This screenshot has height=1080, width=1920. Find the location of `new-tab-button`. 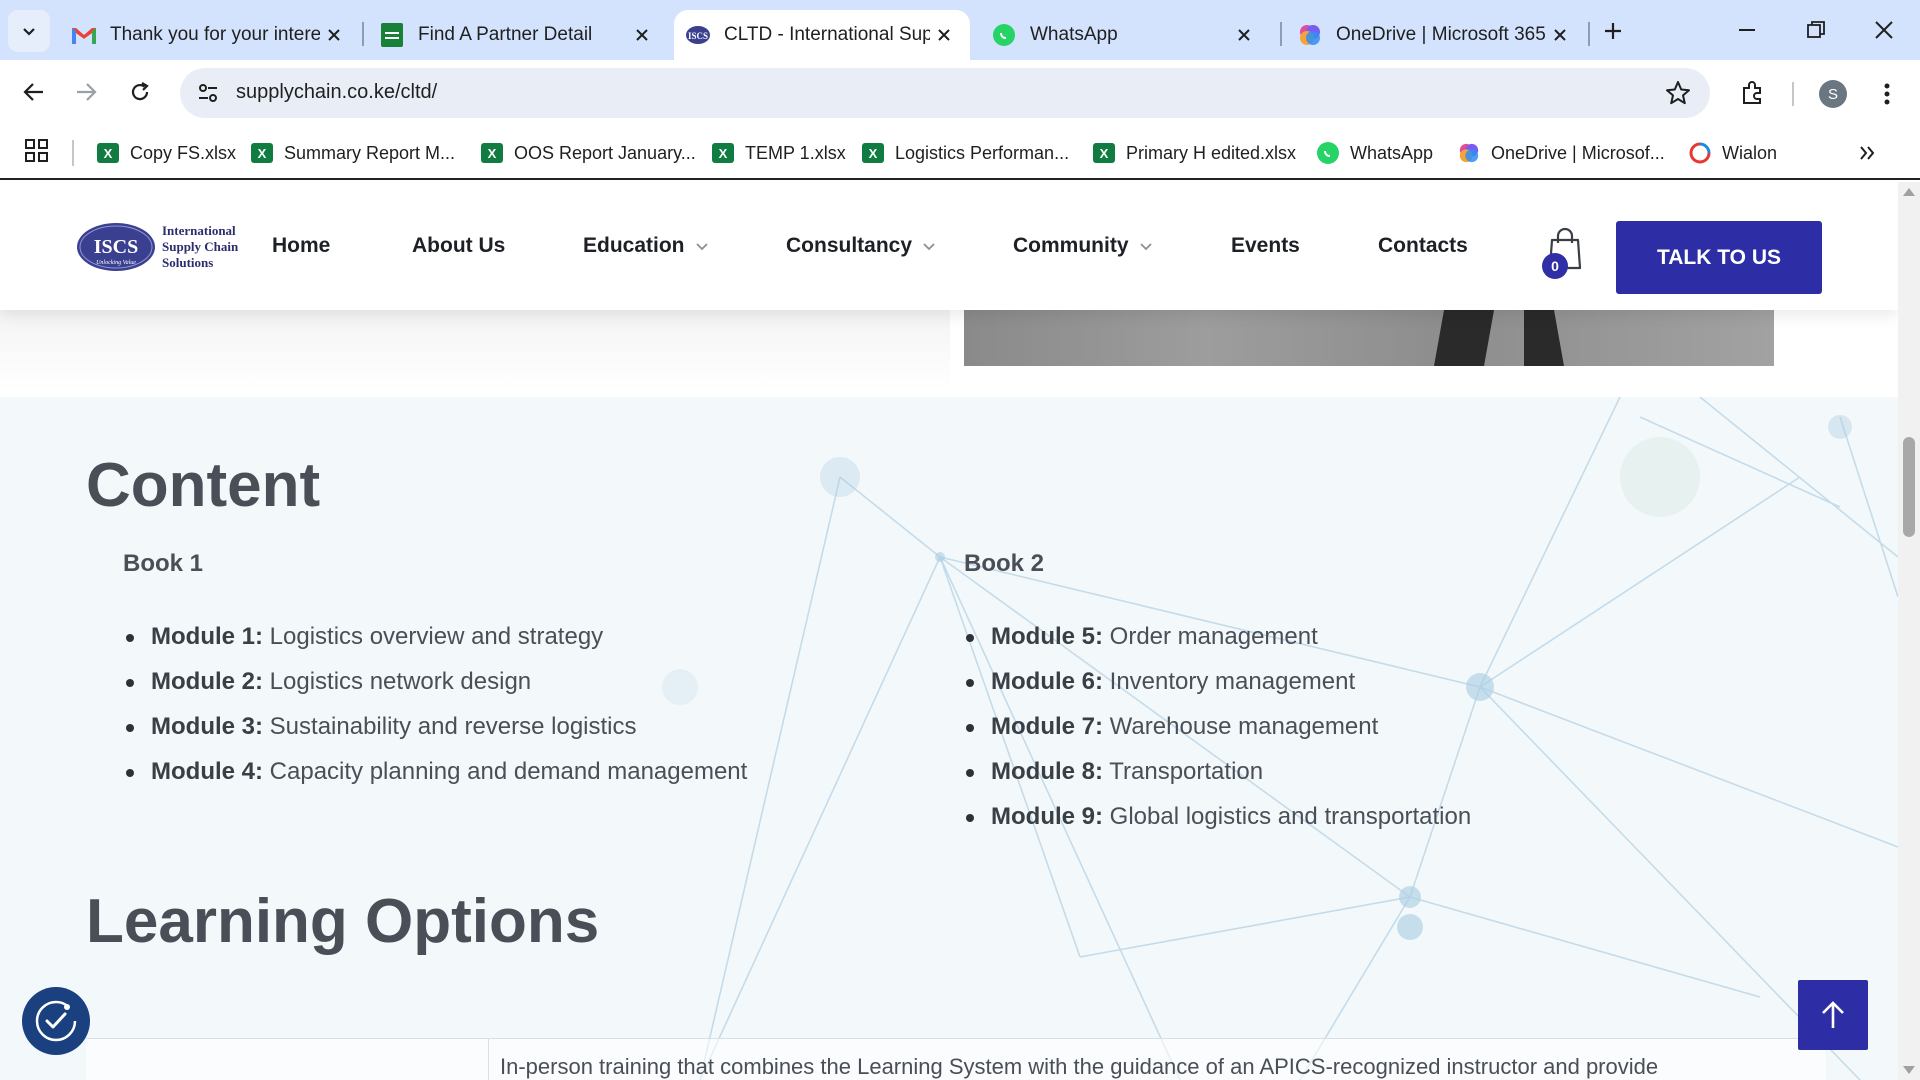

new-tab-button is located at coordinates (1613, 31).